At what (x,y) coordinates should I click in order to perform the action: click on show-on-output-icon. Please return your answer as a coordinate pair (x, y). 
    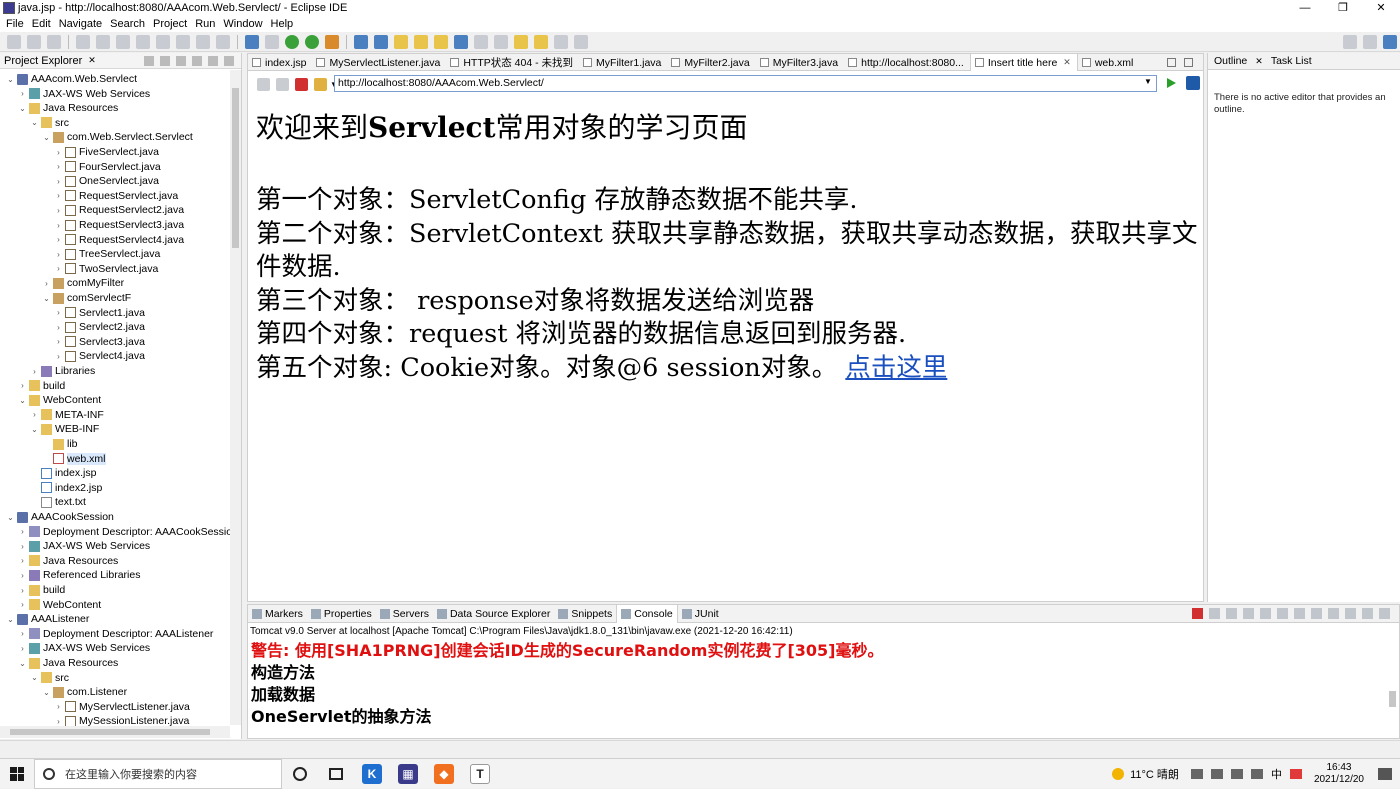
    Looking at the image, I should click on (1299, 613).